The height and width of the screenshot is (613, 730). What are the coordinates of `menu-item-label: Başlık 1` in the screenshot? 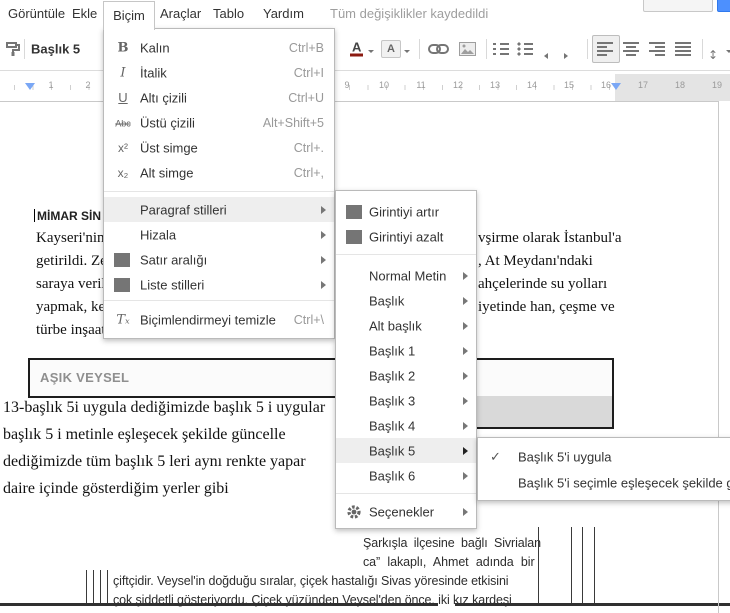 It's located at (392, 350).